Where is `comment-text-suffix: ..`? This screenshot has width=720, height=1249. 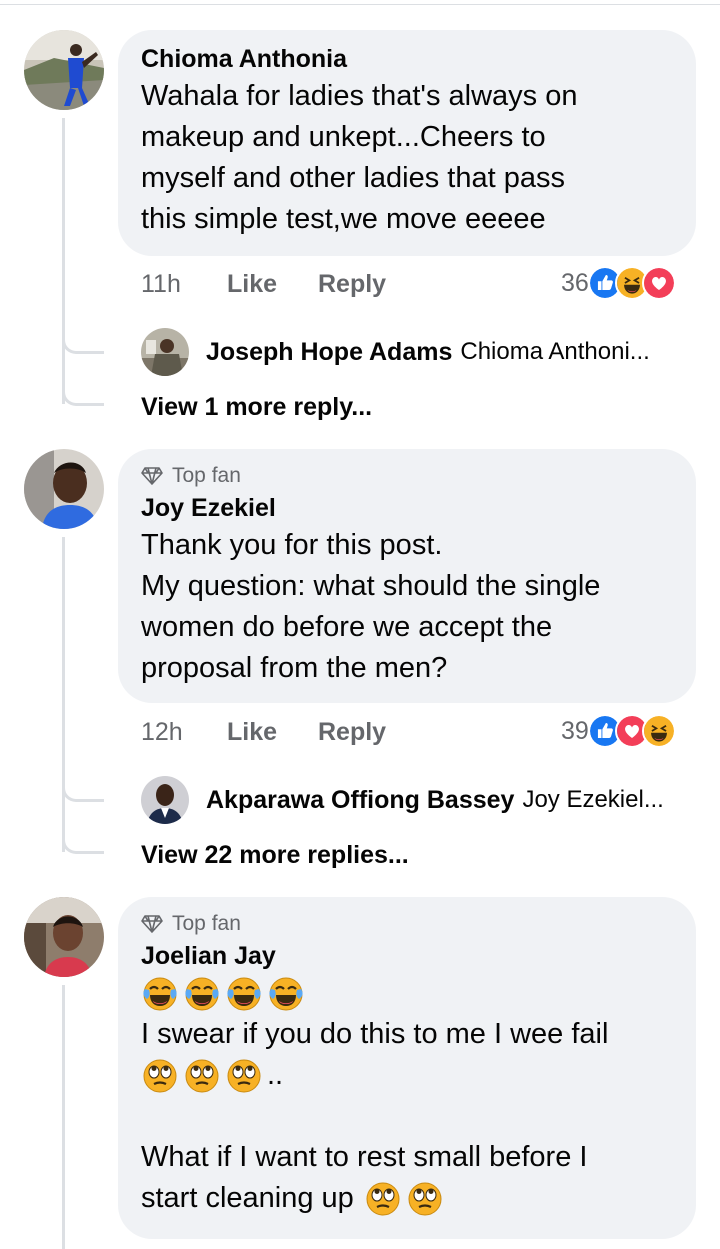
comment-text-suffix: .. is located at coordinates (275, 1075).